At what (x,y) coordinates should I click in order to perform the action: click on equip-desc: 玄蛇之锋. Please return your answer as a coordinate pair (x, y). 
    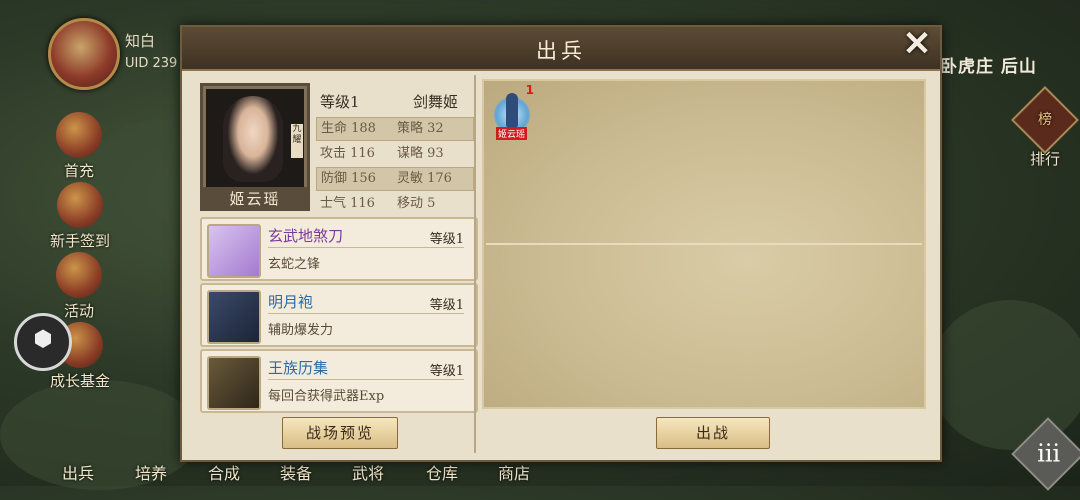
    Looking at the image, I should click on (294, 264).